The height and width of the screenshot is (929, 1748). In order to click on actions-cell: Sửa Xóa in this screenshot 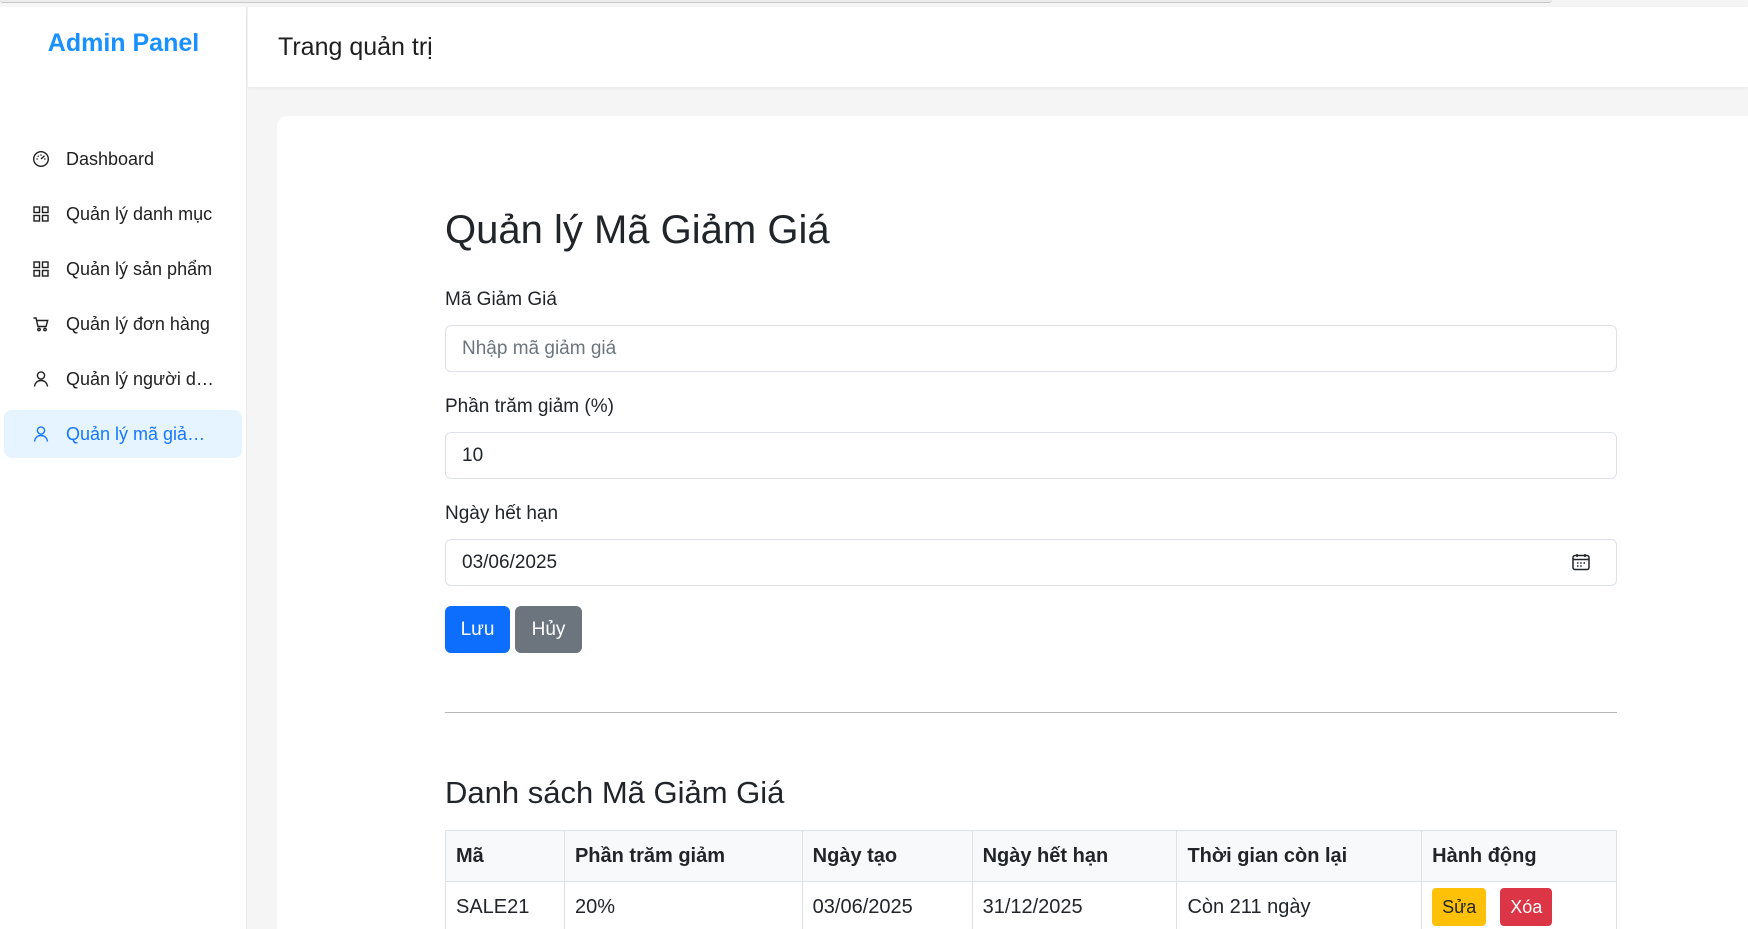, I will do `click(1519, 905)`.